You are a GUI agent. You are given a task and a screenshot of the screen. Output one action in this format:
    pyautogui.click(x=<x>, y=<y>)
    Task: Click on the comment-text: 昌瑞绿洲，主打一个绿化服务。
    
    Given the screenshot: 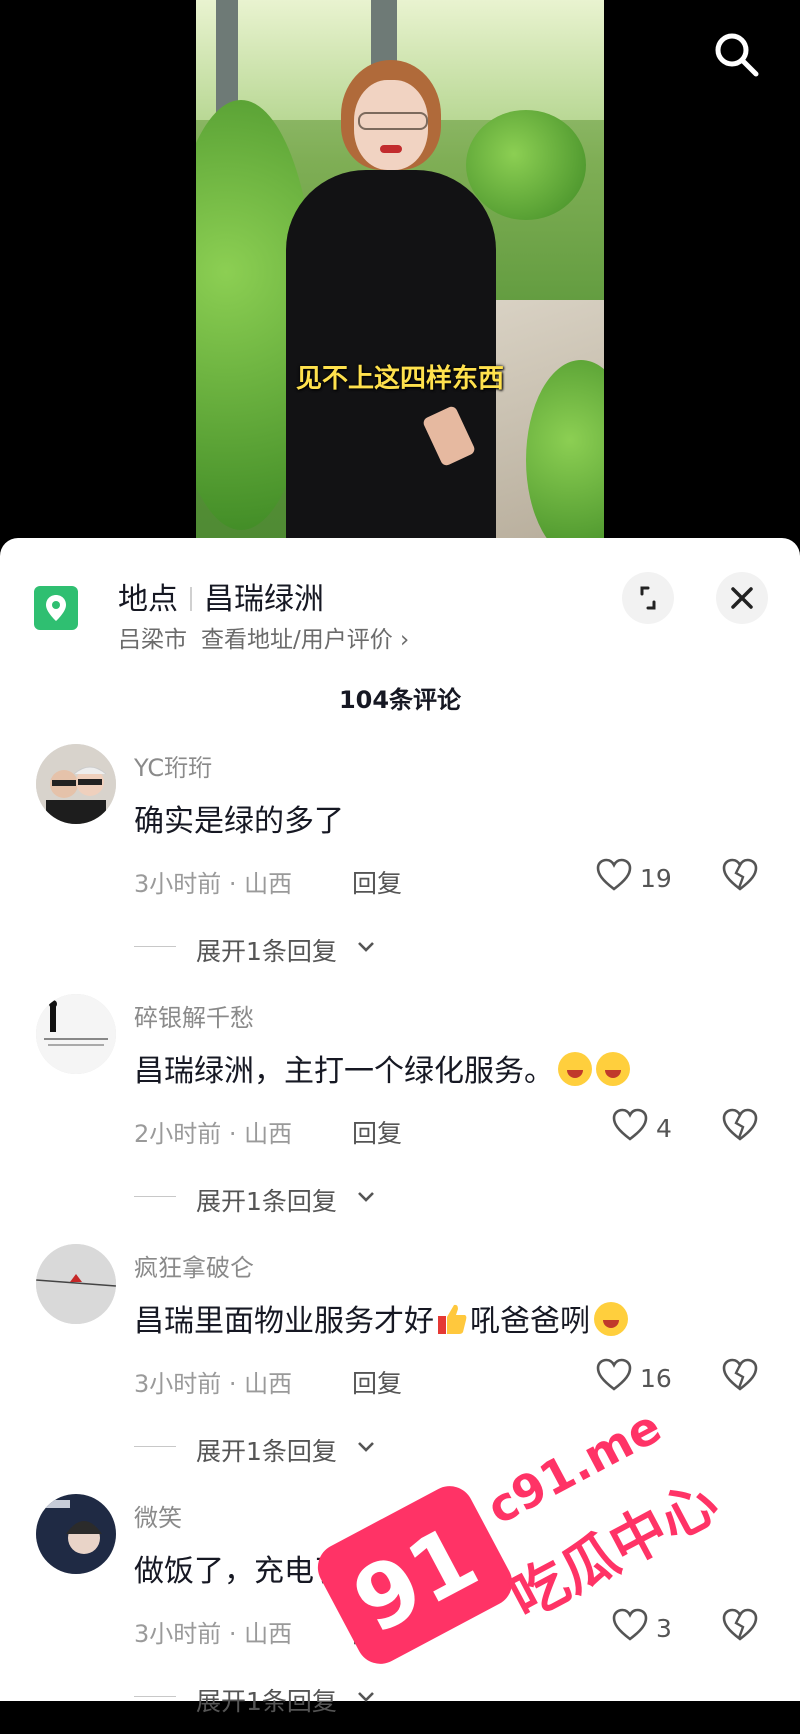 What is the action you would take?
    pyautogui.click(x=382, y=1068)
    